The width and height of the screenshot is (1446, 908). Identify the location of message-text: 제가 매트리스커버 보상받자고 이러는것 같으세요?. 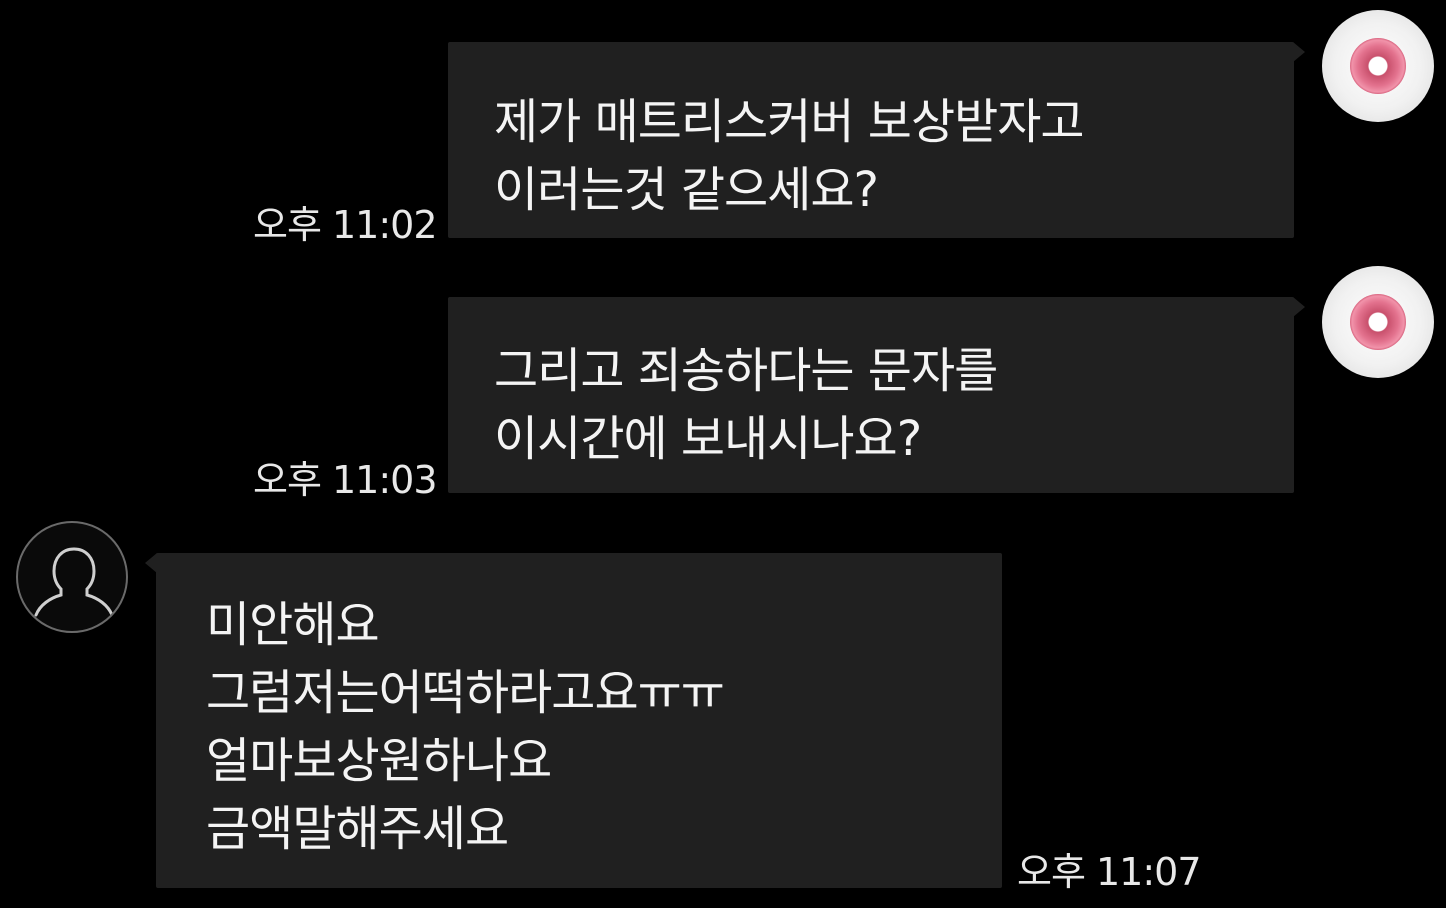
(789, 156).